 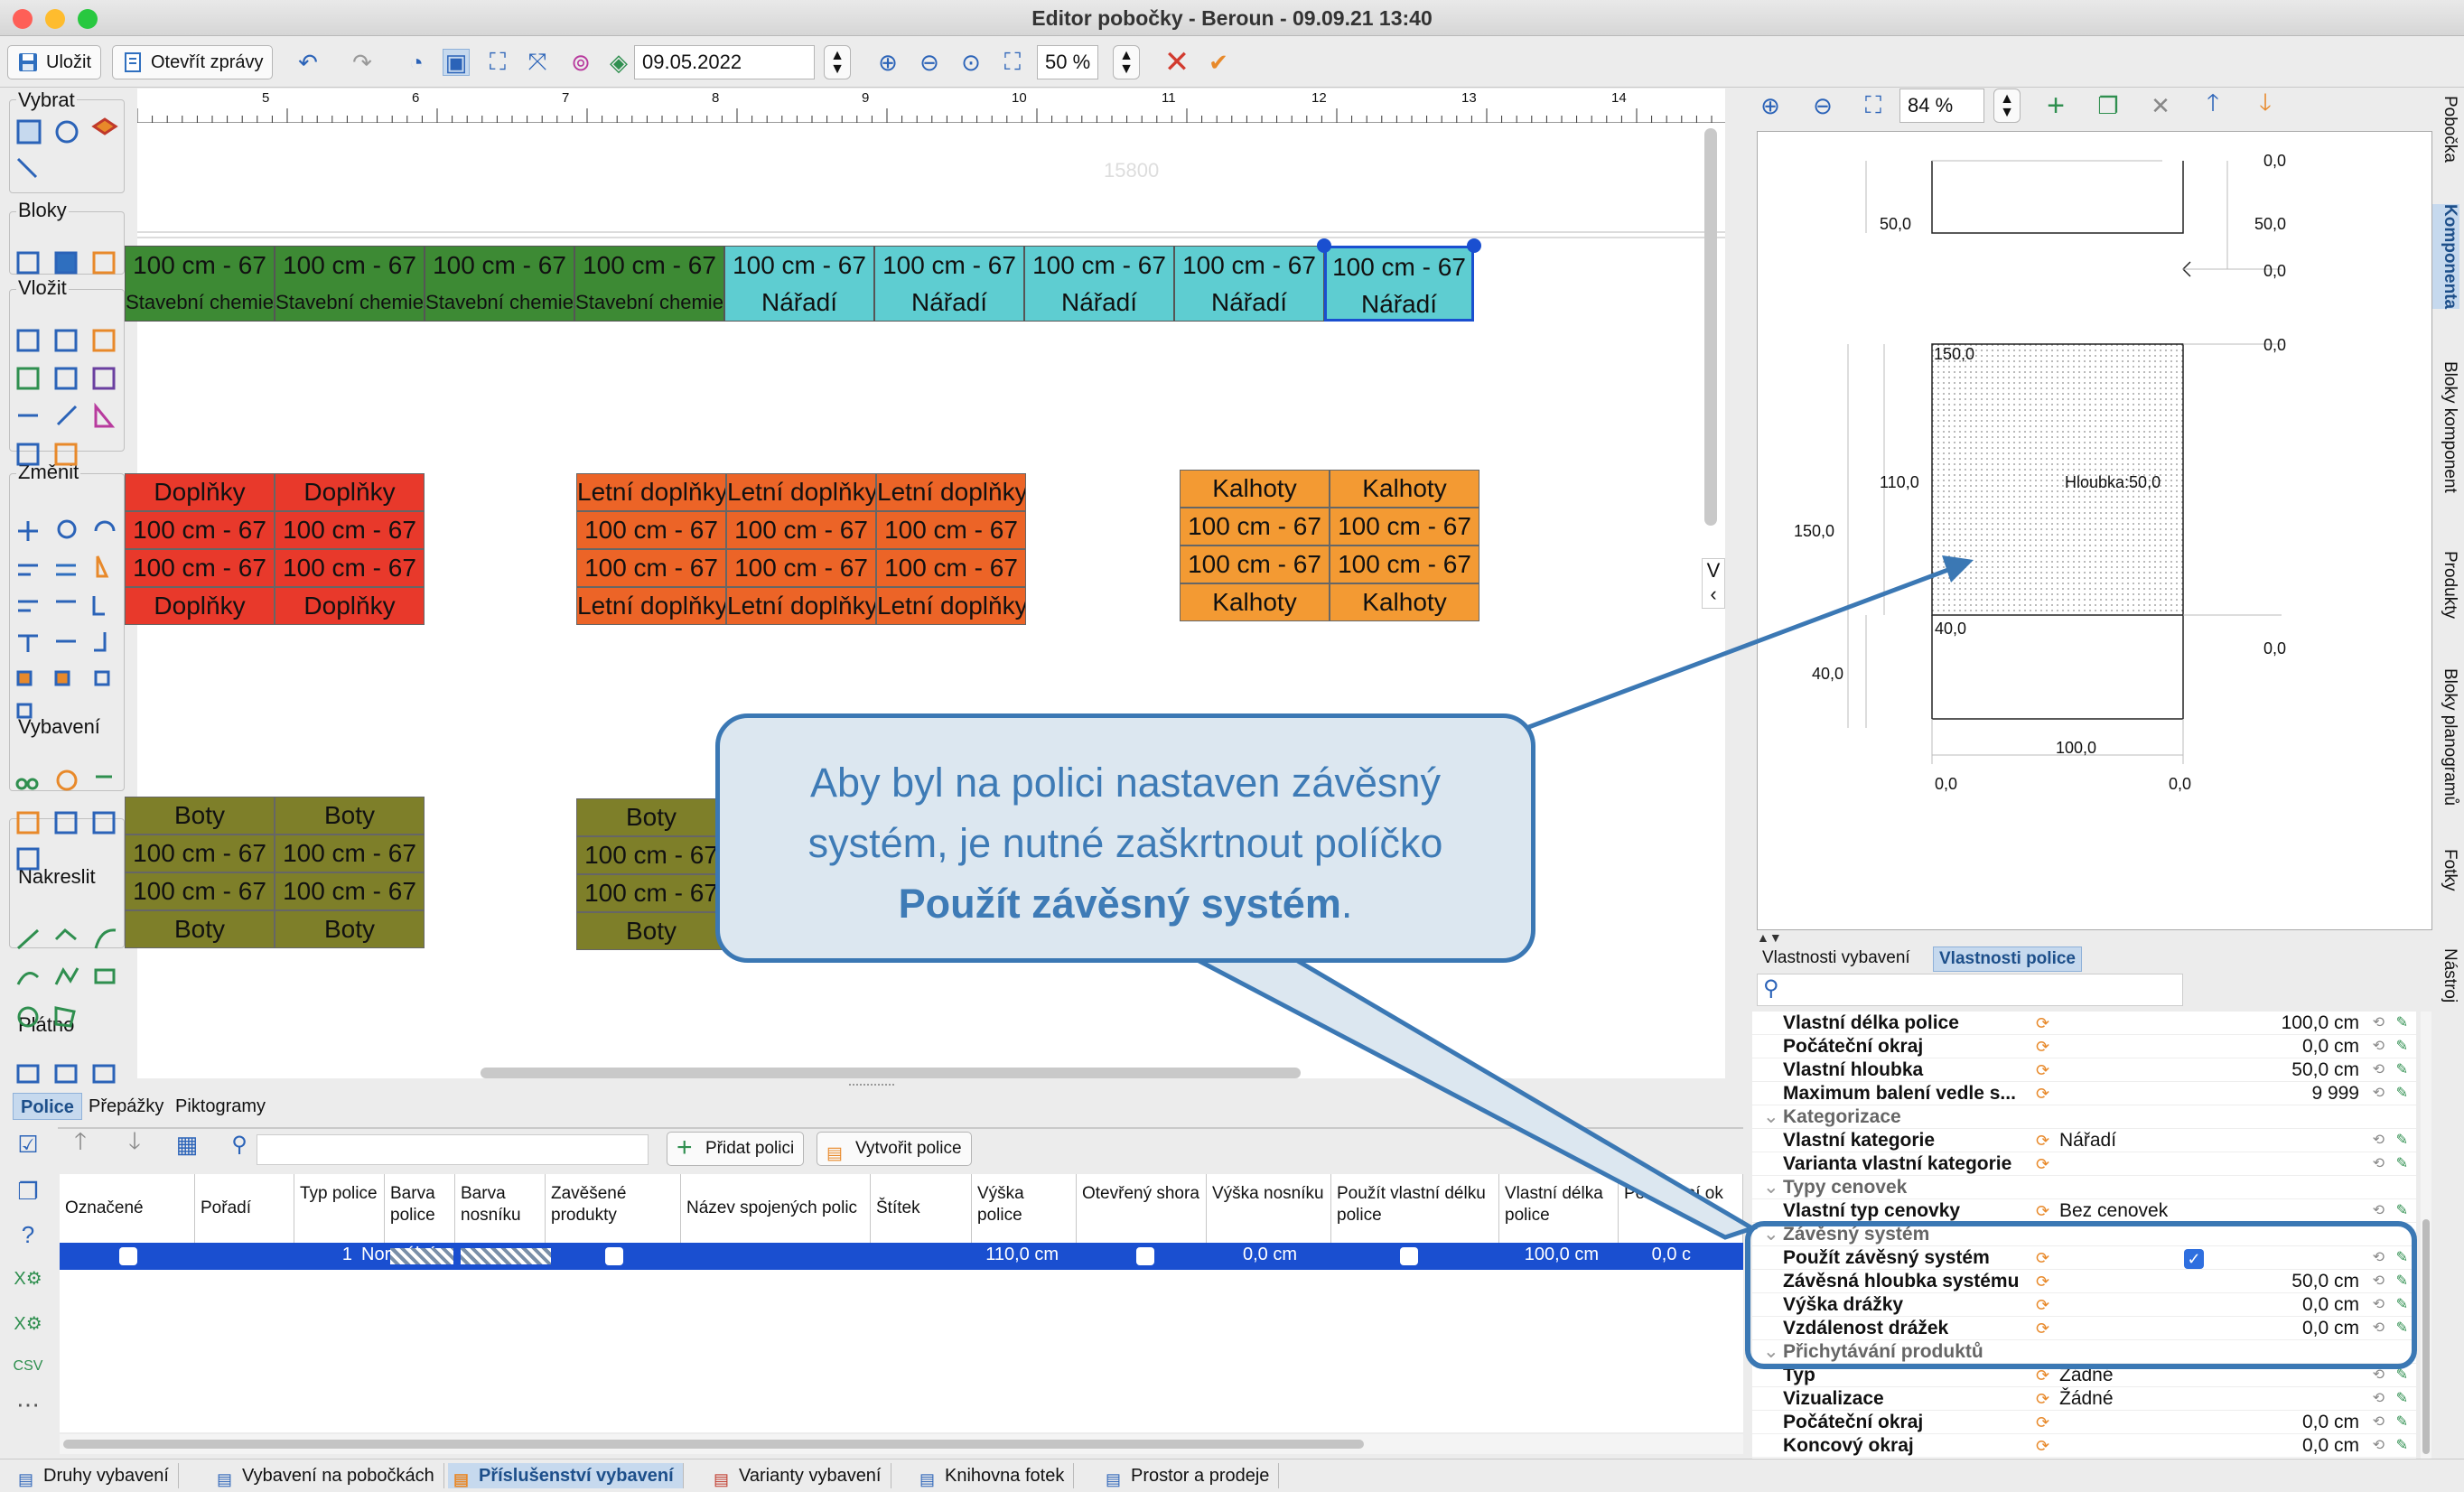 What do you see at coordinates (1823, 106) in the screenshot?
I see `preview-zoom-out-icon: ⊖` at bounding box center [1823, 106].